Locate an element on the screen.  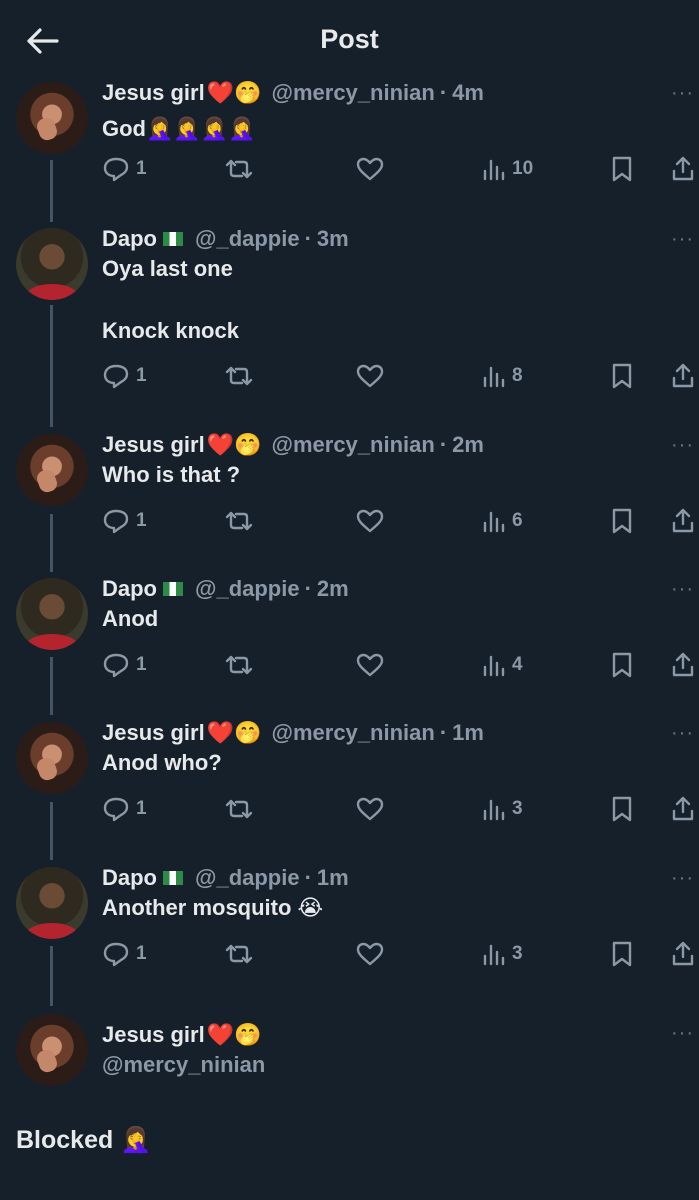
tweet-text: Another mosquito 😭 is located at coordinates (213, 907).